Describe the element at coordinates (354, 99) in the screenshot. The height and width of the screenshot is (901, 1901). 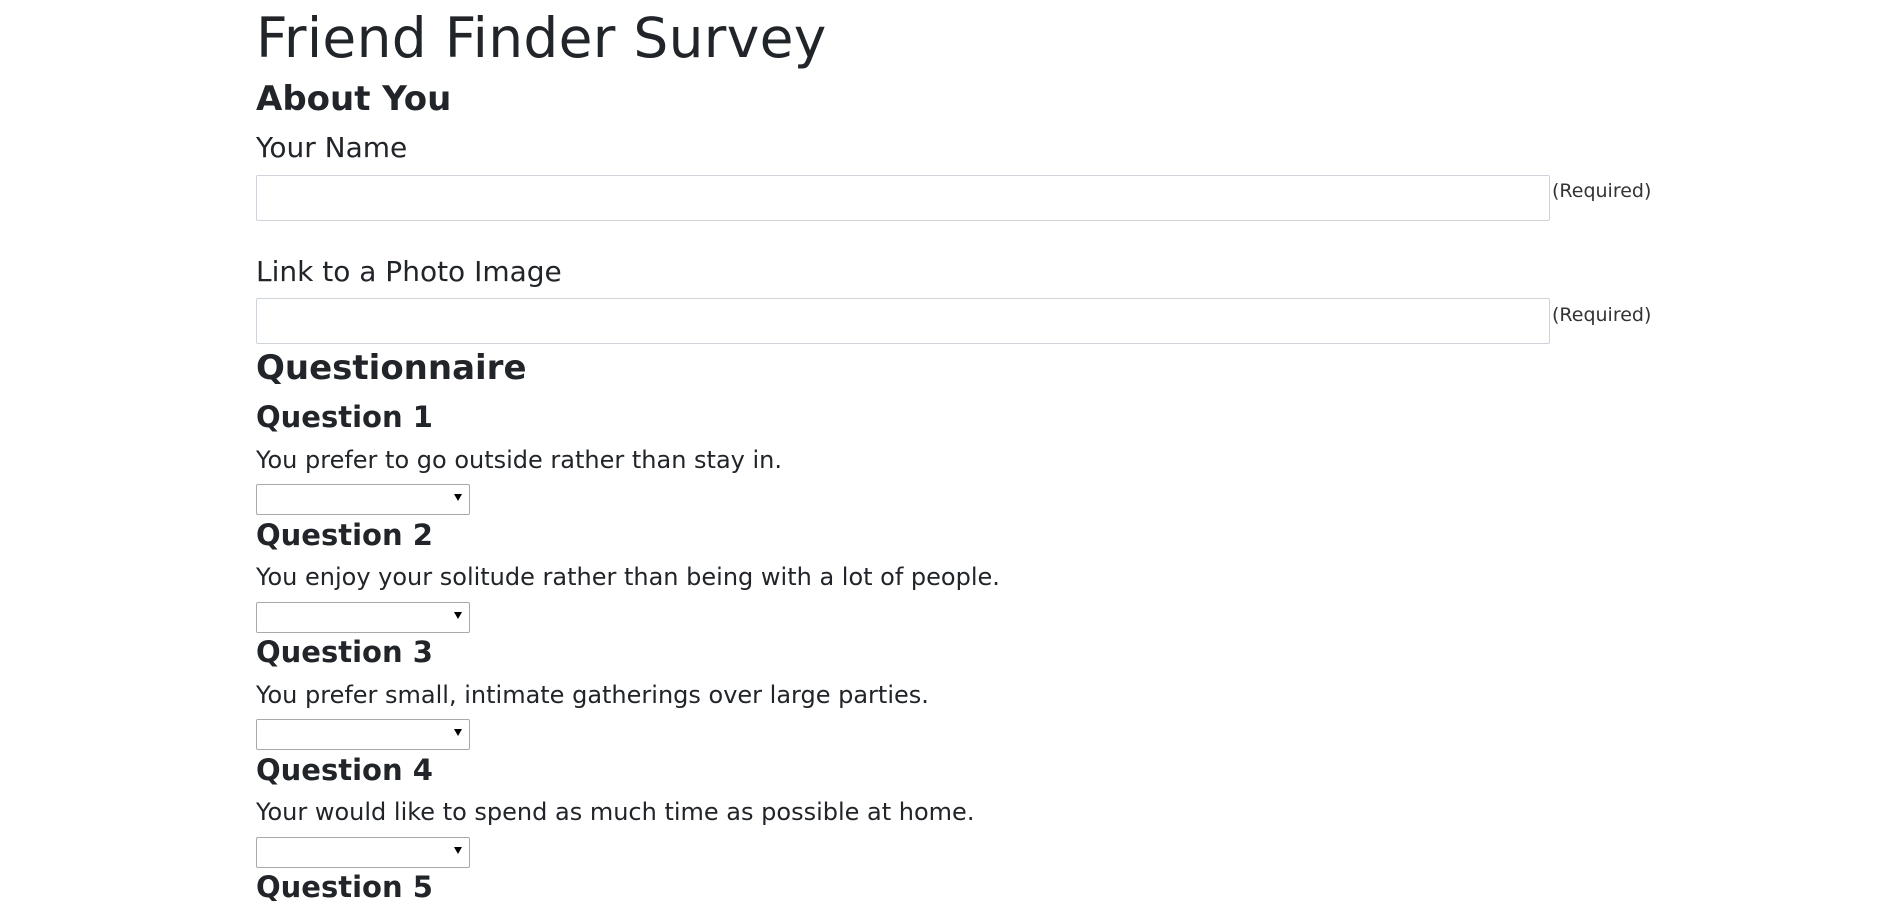
I see `about-you-heading: About You` at that location.